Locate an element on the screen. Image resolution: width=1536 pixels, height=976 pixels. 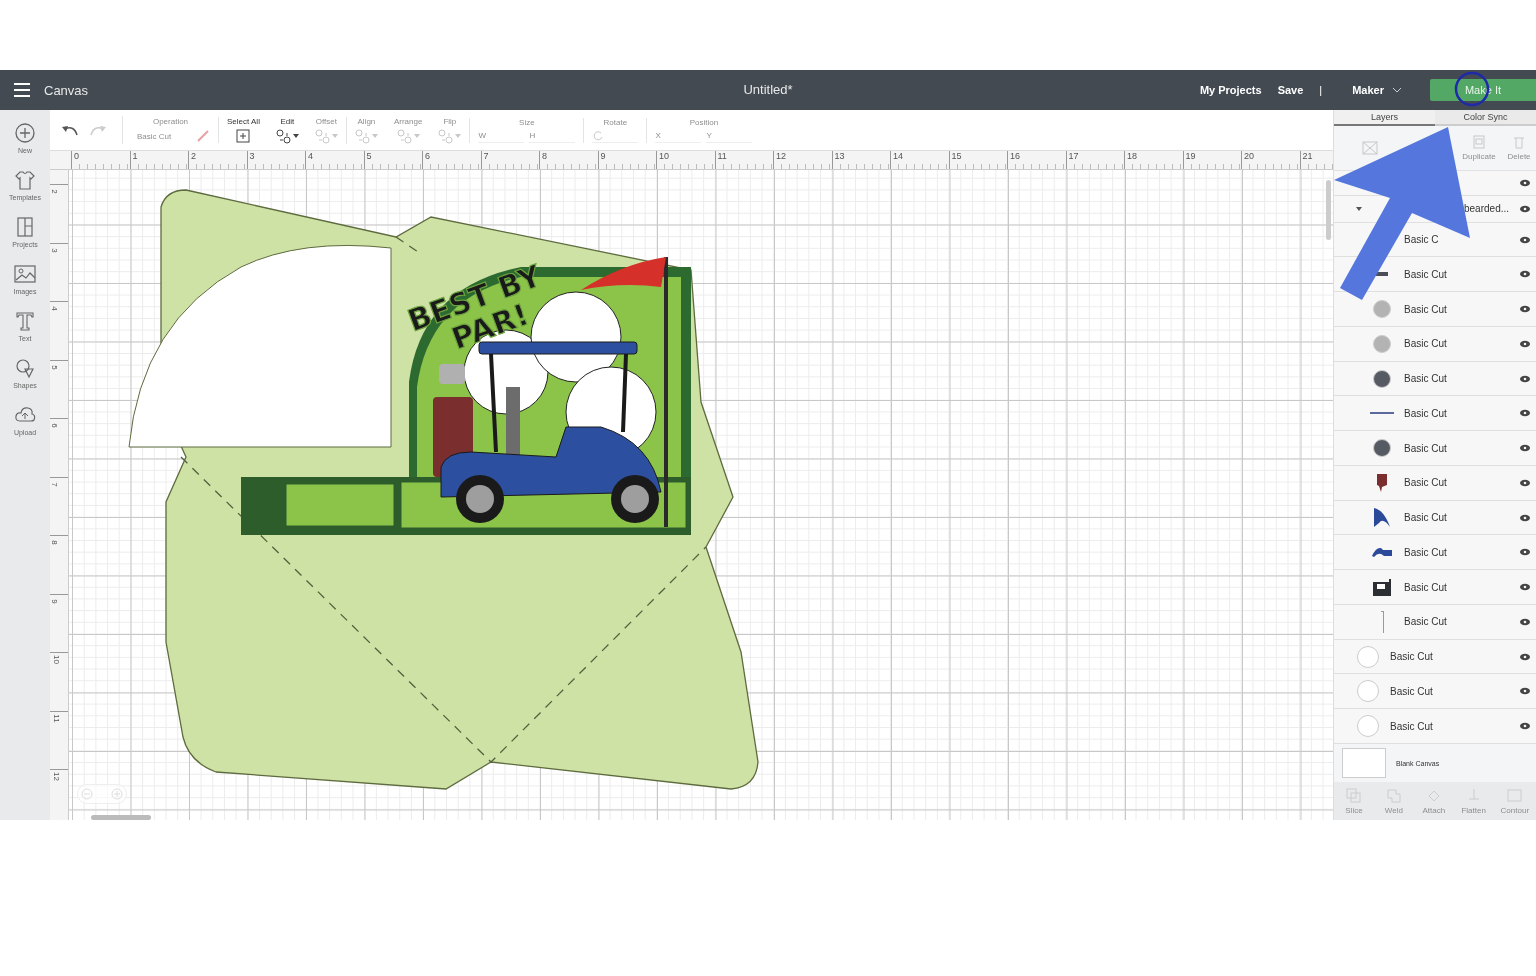
pen-icon is located at coordinates (203, 136).